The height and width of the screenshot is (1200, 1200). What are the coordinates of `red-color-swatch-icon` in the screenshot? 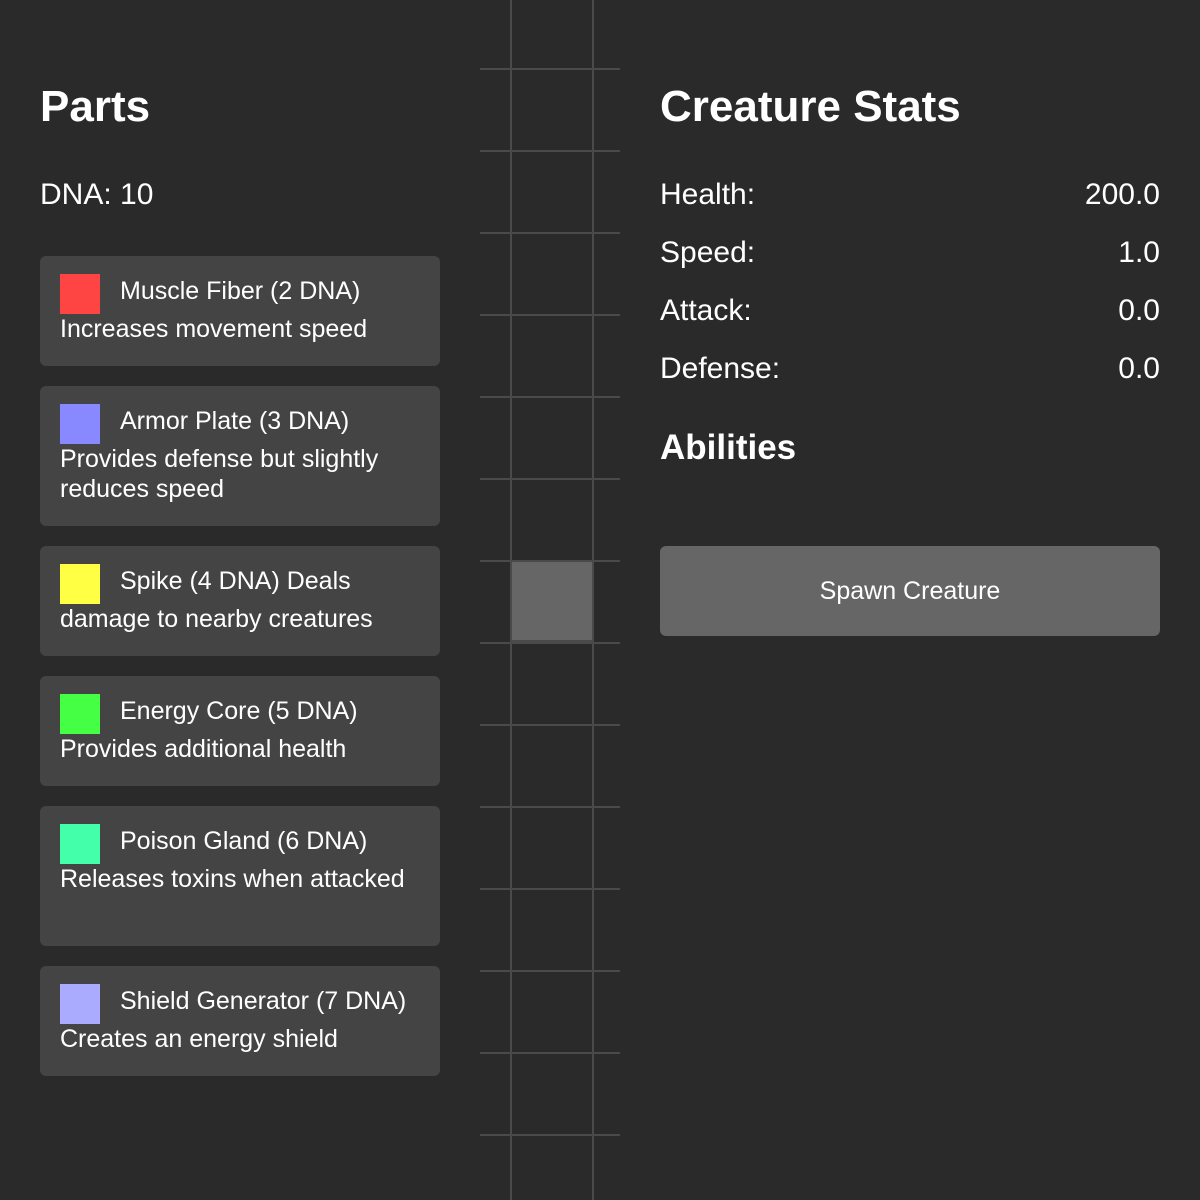 It's located at (80, 294).